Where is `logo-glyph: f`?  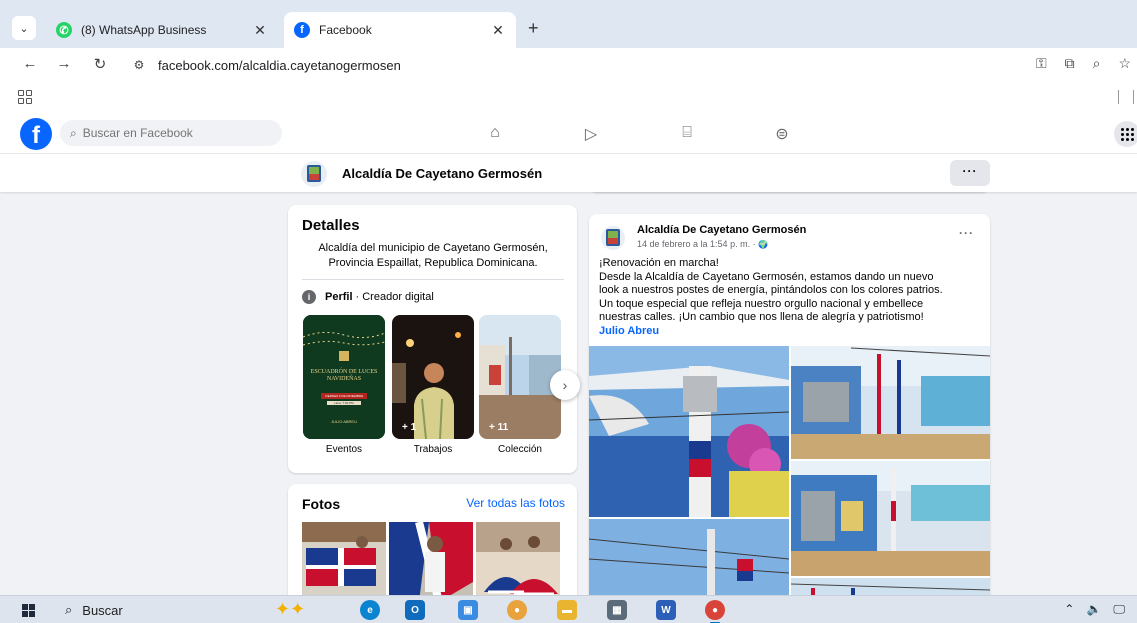 logo-glyph: f is located at coordinates (36, 135).